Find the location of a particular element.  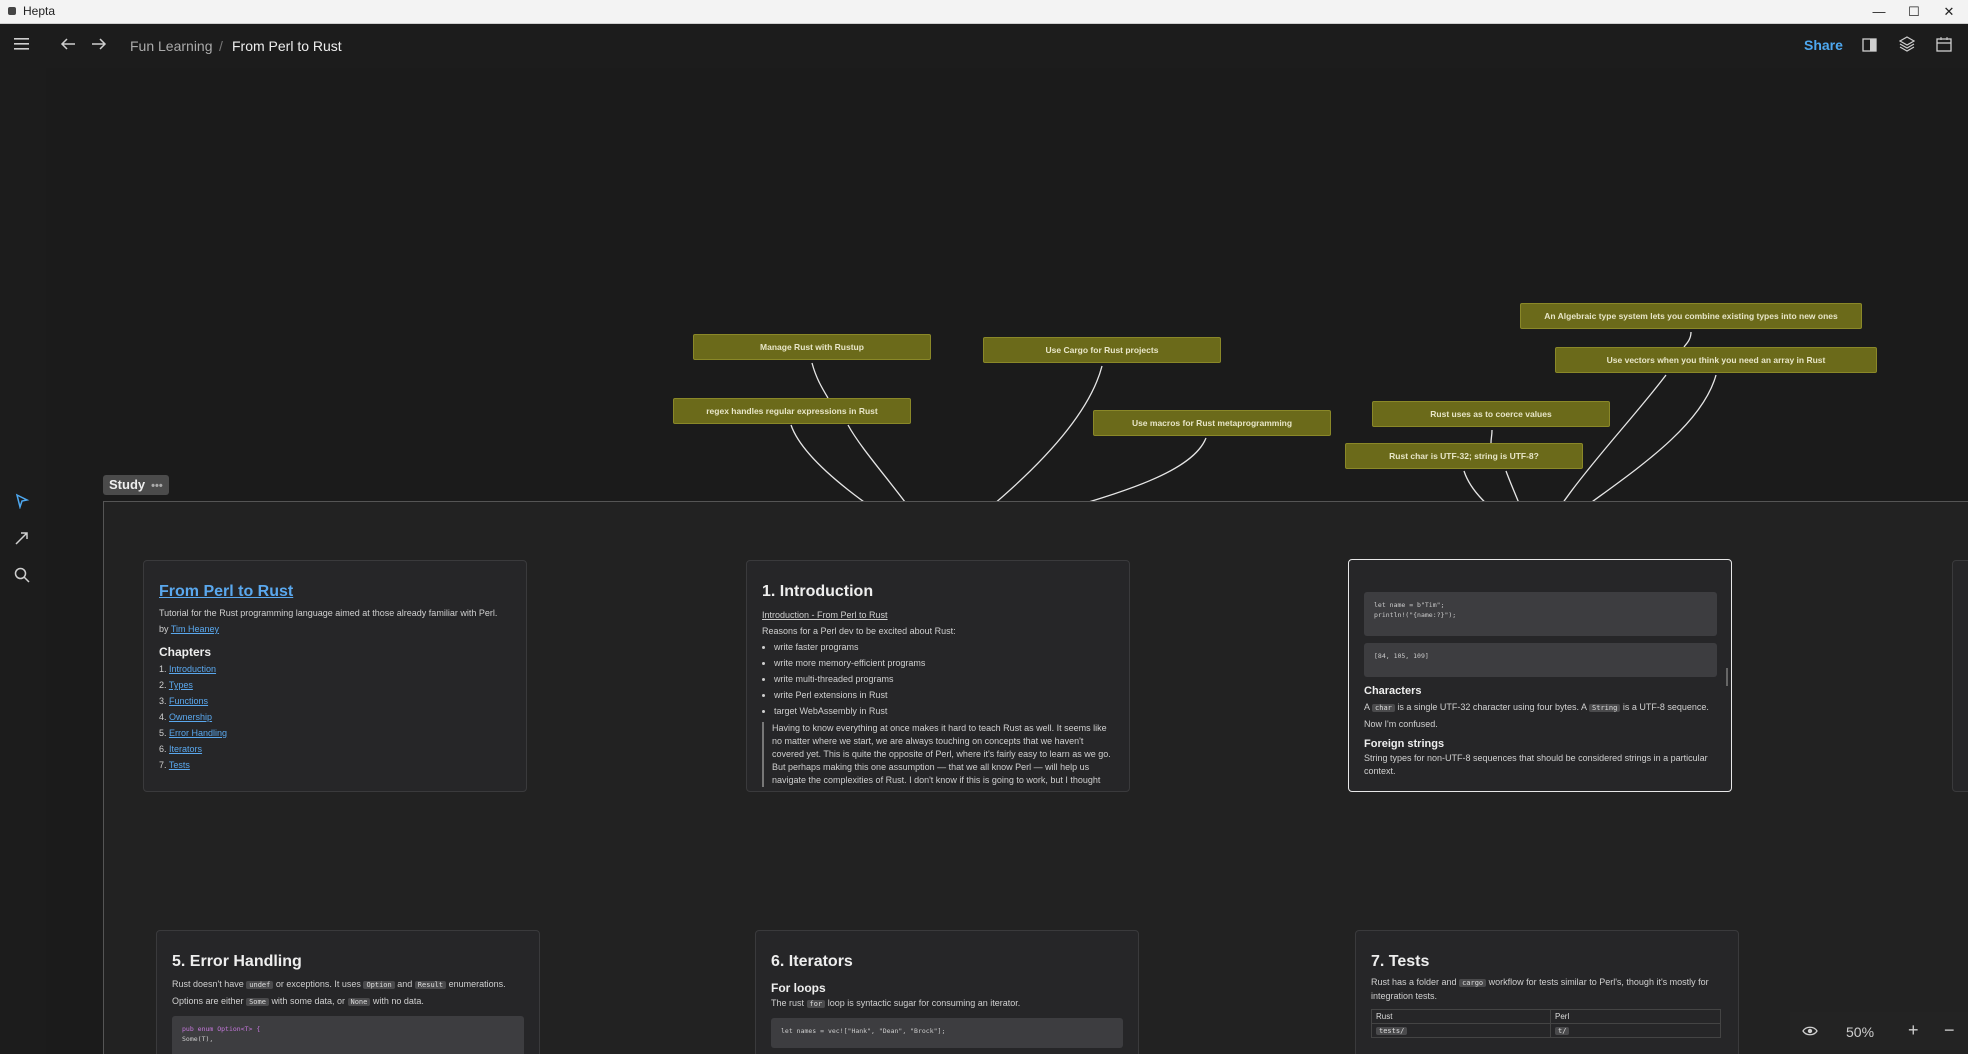

scrollbar is located at coordinates (1727, 677).